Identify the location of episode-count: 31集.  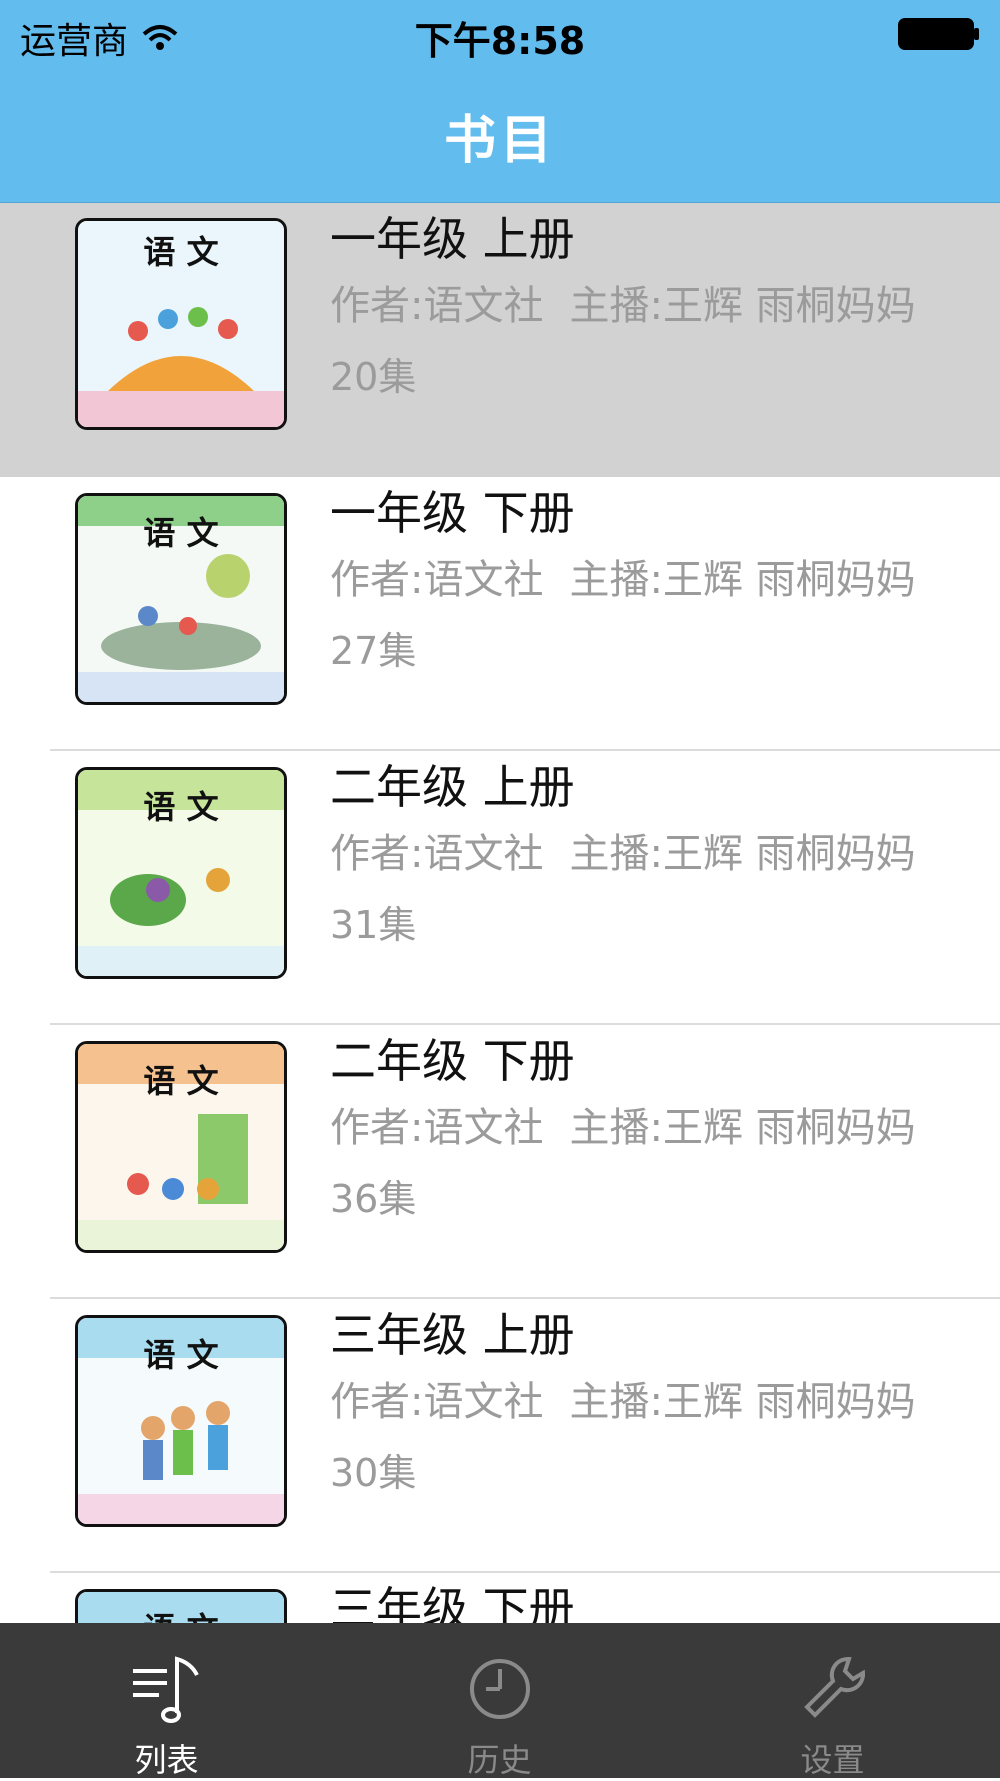
(373, 925).